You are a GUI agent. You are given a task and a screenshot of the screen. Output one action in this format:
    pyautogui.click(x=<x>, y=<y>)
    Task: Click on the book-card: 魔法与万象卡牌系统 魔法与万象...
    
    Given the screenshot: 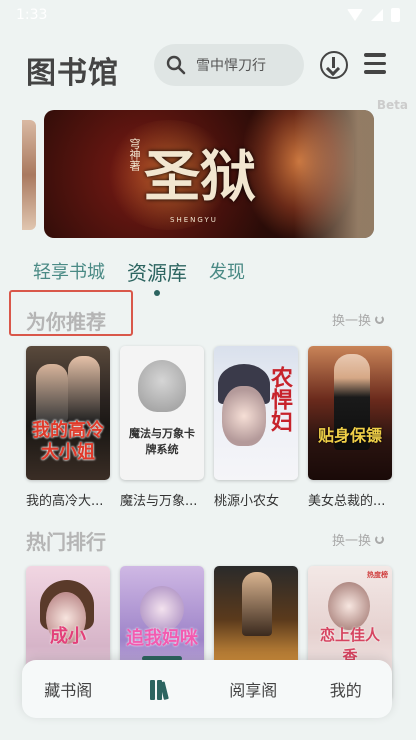 What is the action you would take?
    pyautogui.click(x=162, y=427)
    